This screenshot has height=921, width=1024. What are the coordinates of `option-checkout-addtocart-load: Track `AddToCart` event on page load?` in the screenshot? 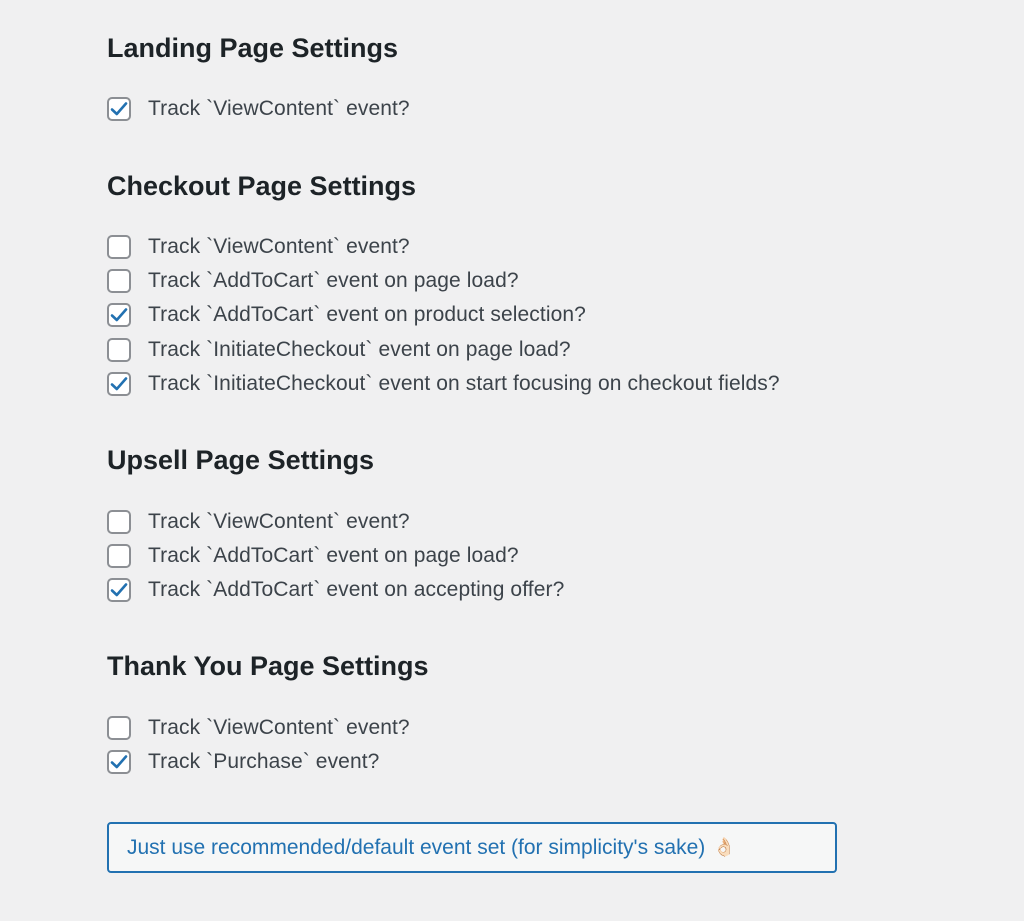 It's located at (313, 281).